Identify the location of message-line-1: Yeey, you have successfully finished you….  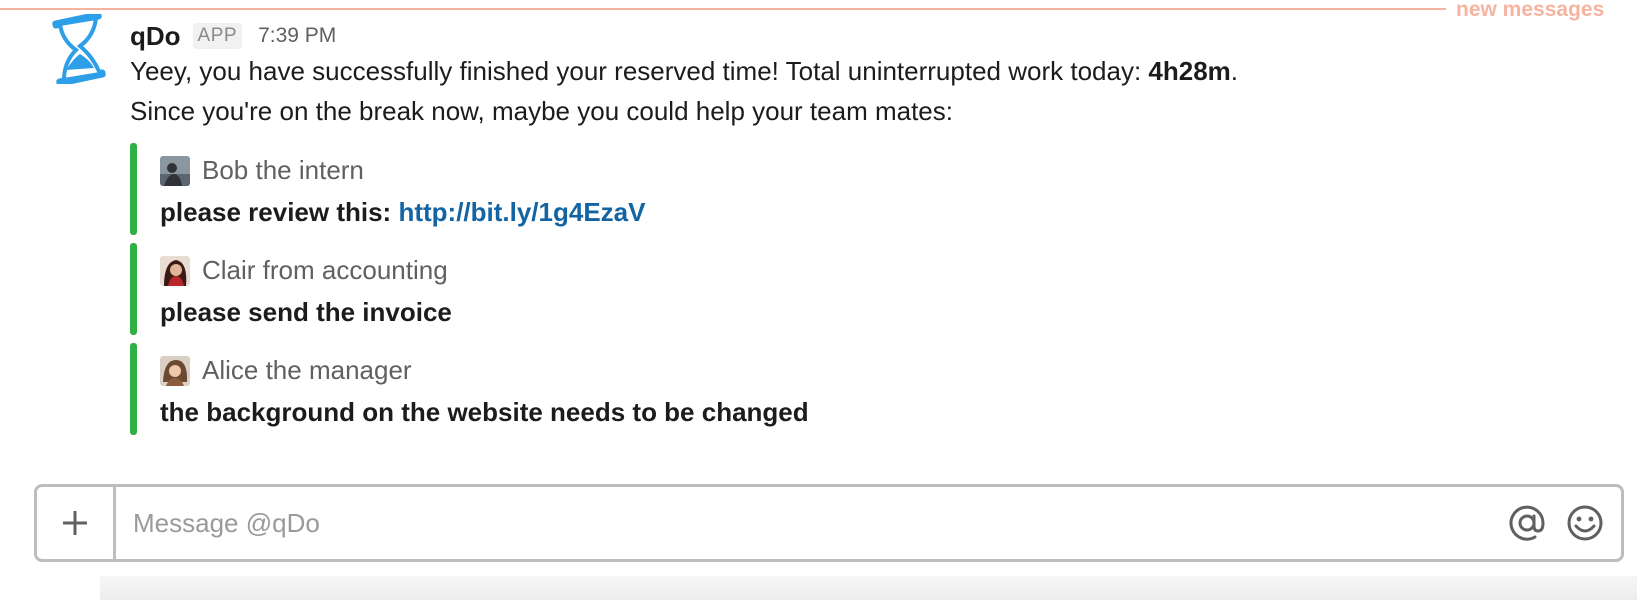
(684, 71).